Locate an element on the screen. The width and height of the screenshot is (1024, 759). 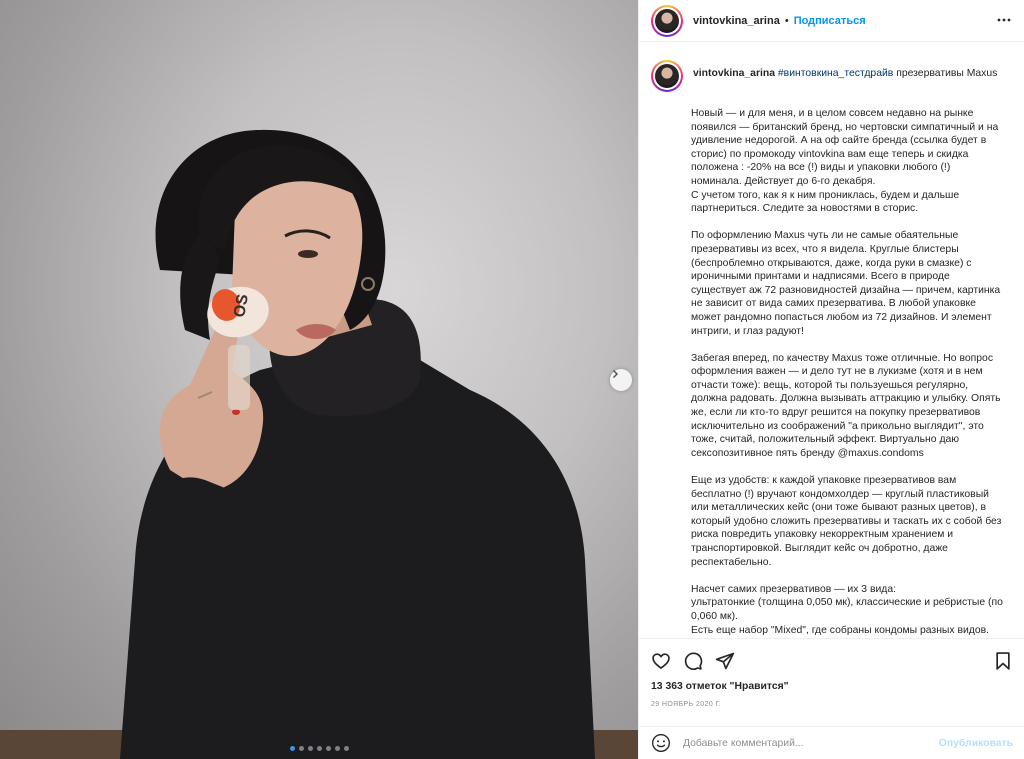
caption-line: респектабельно. is located at coordinates (731, 562).